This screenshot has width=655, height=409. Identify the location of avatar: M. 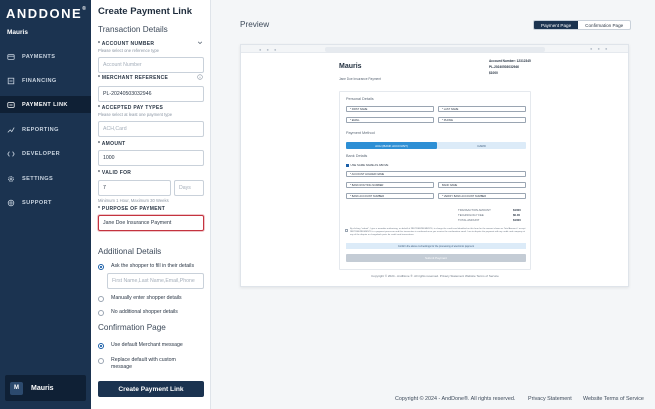
(16, 388).